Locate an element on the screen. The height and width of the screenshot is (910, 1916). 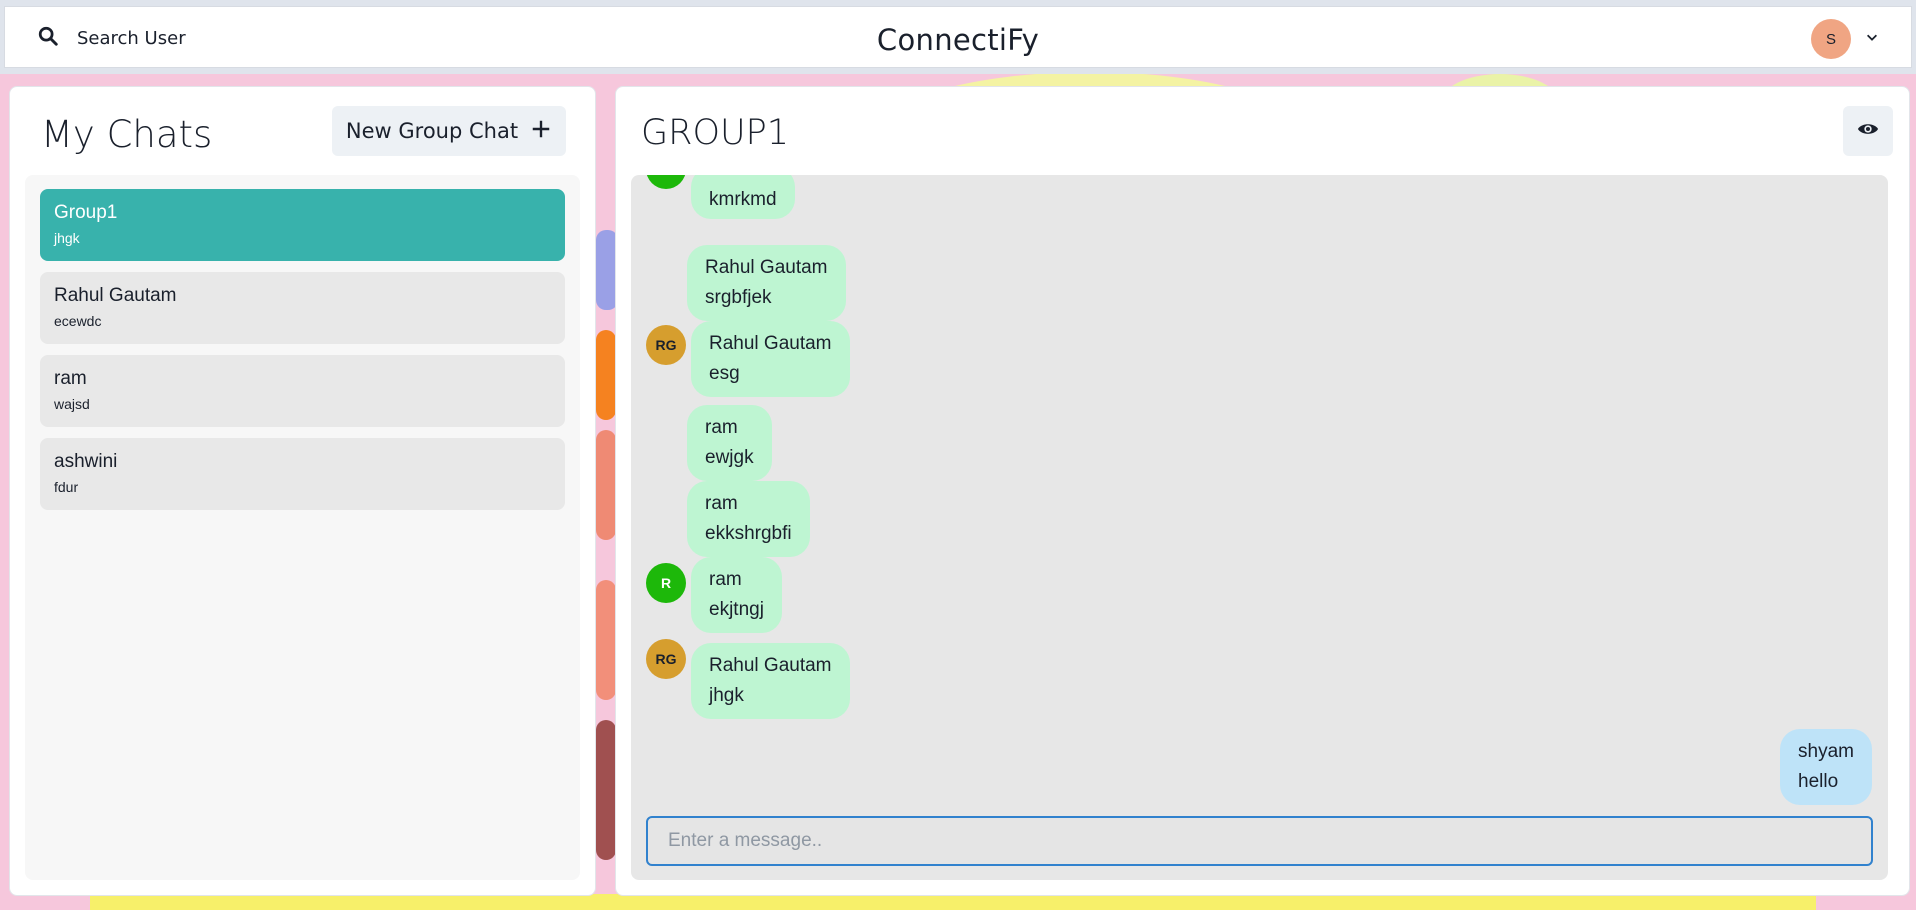
new-group-chat-button: New Group Chat is located at coordinates (449, 131).